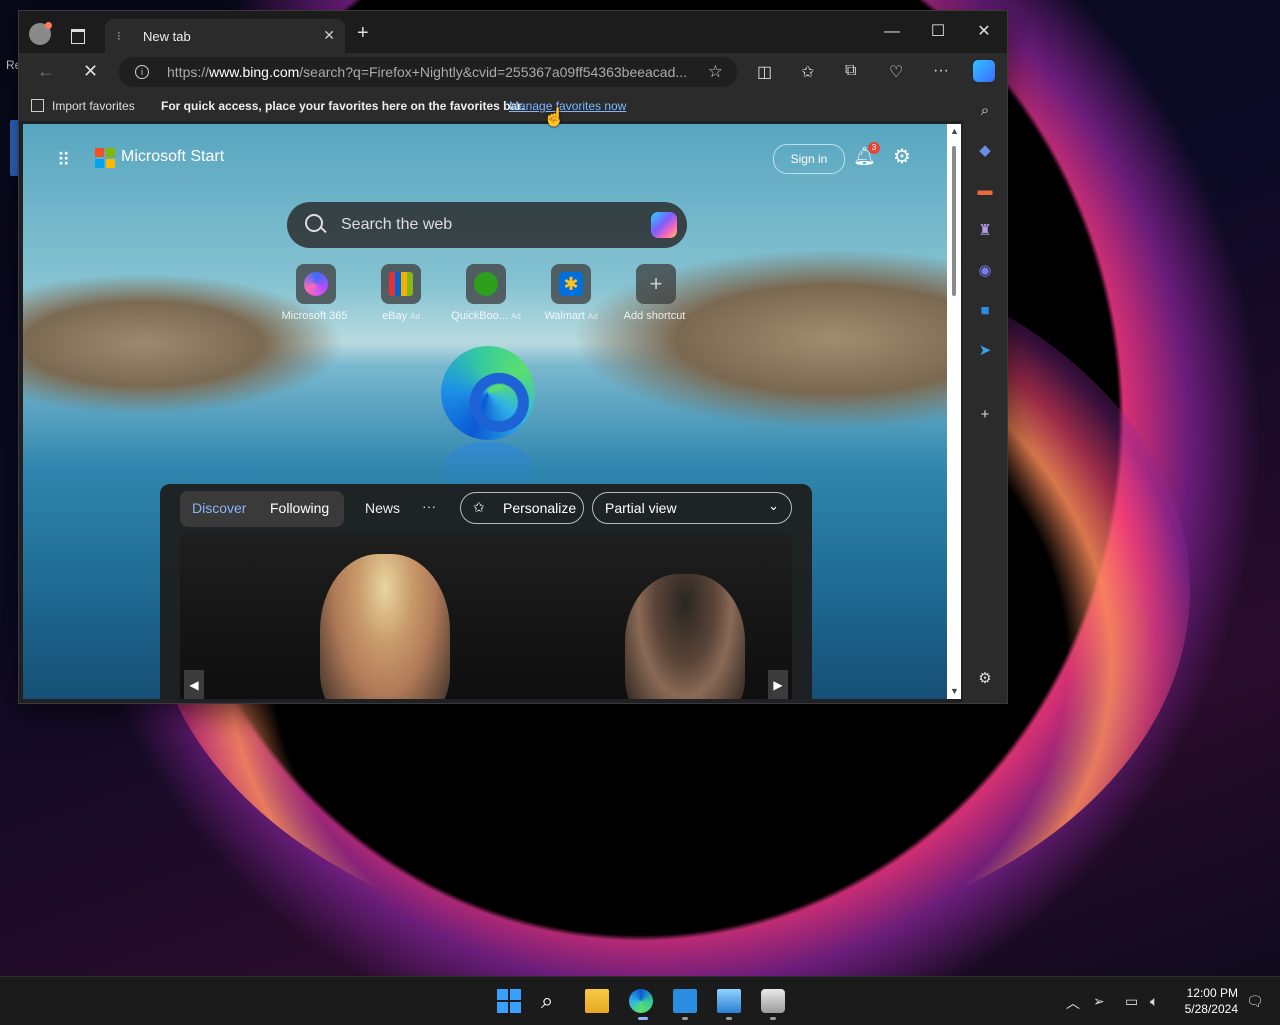 The width and height of the screenshot is (1280, 1025). Describe the element at coordinates (429, 506) in the screenshot. I see `more-tabs-button: ···` at that location.